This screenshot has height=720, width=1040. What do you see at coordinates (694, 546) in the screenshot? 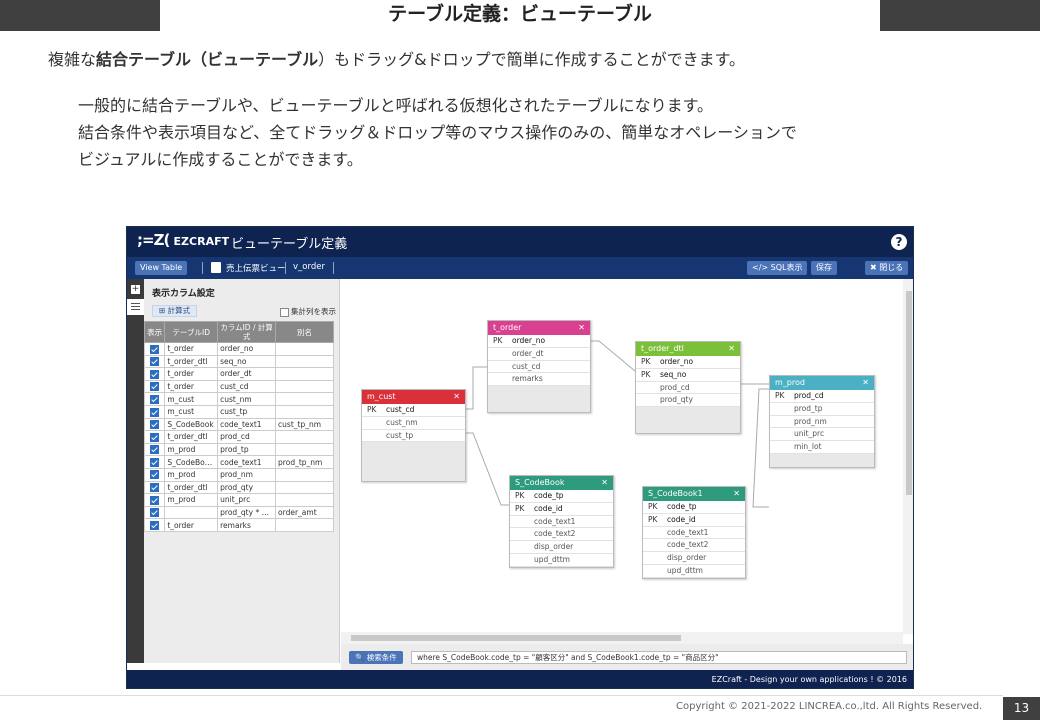
I see `table-field-row: code_text2` at bounding box center [694, 546].